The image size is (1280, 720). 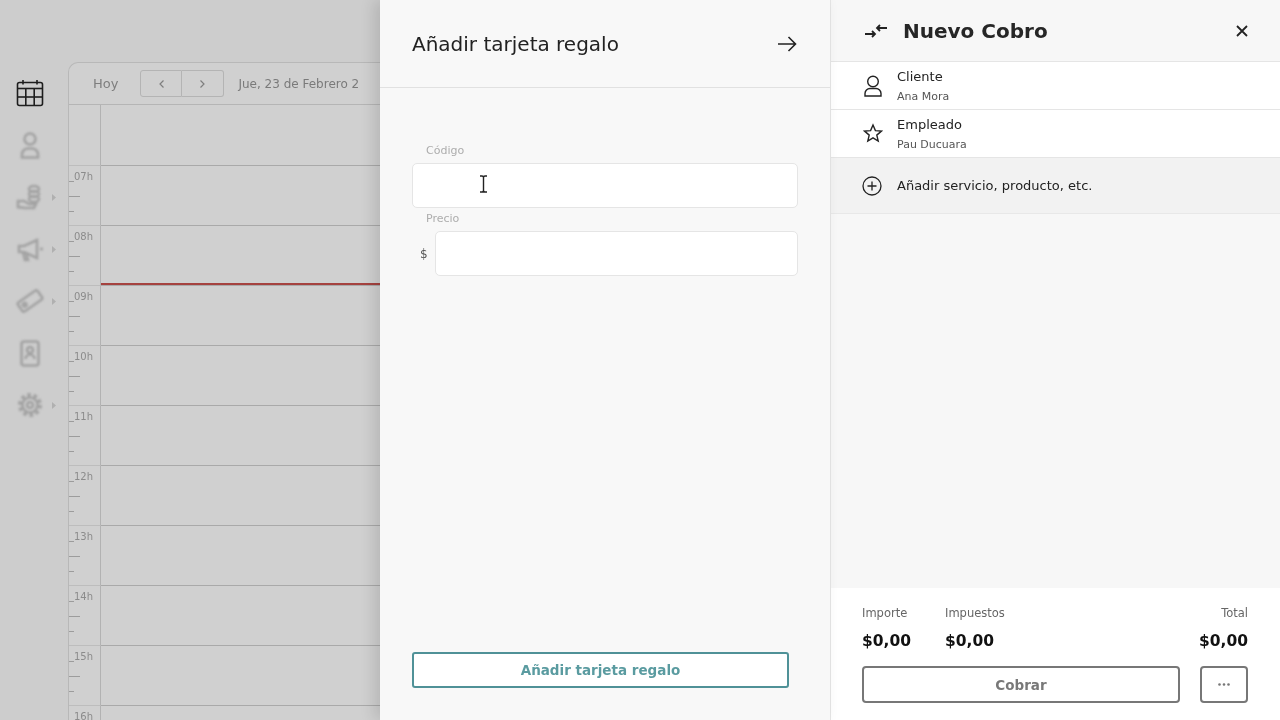 I want to click on selector-row: Empleado Pau Ducuara, so click(x=1055, y=134).